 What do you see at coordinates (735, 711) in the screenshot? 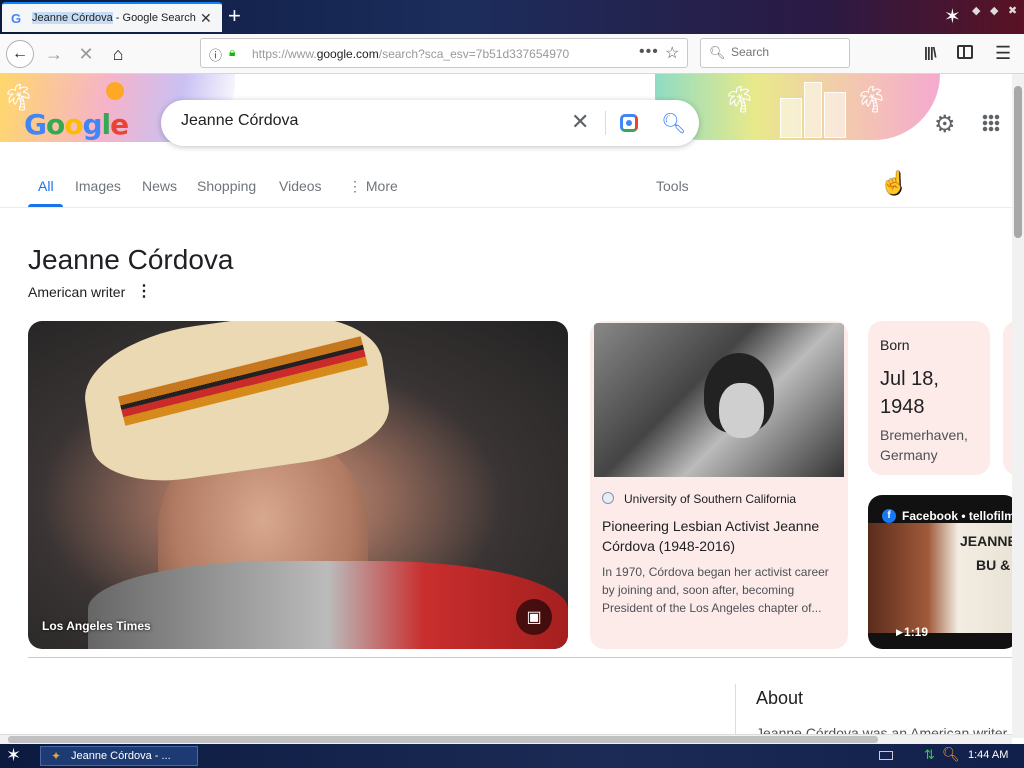
I see `about-column-divider` at bounding box center [735, 711].